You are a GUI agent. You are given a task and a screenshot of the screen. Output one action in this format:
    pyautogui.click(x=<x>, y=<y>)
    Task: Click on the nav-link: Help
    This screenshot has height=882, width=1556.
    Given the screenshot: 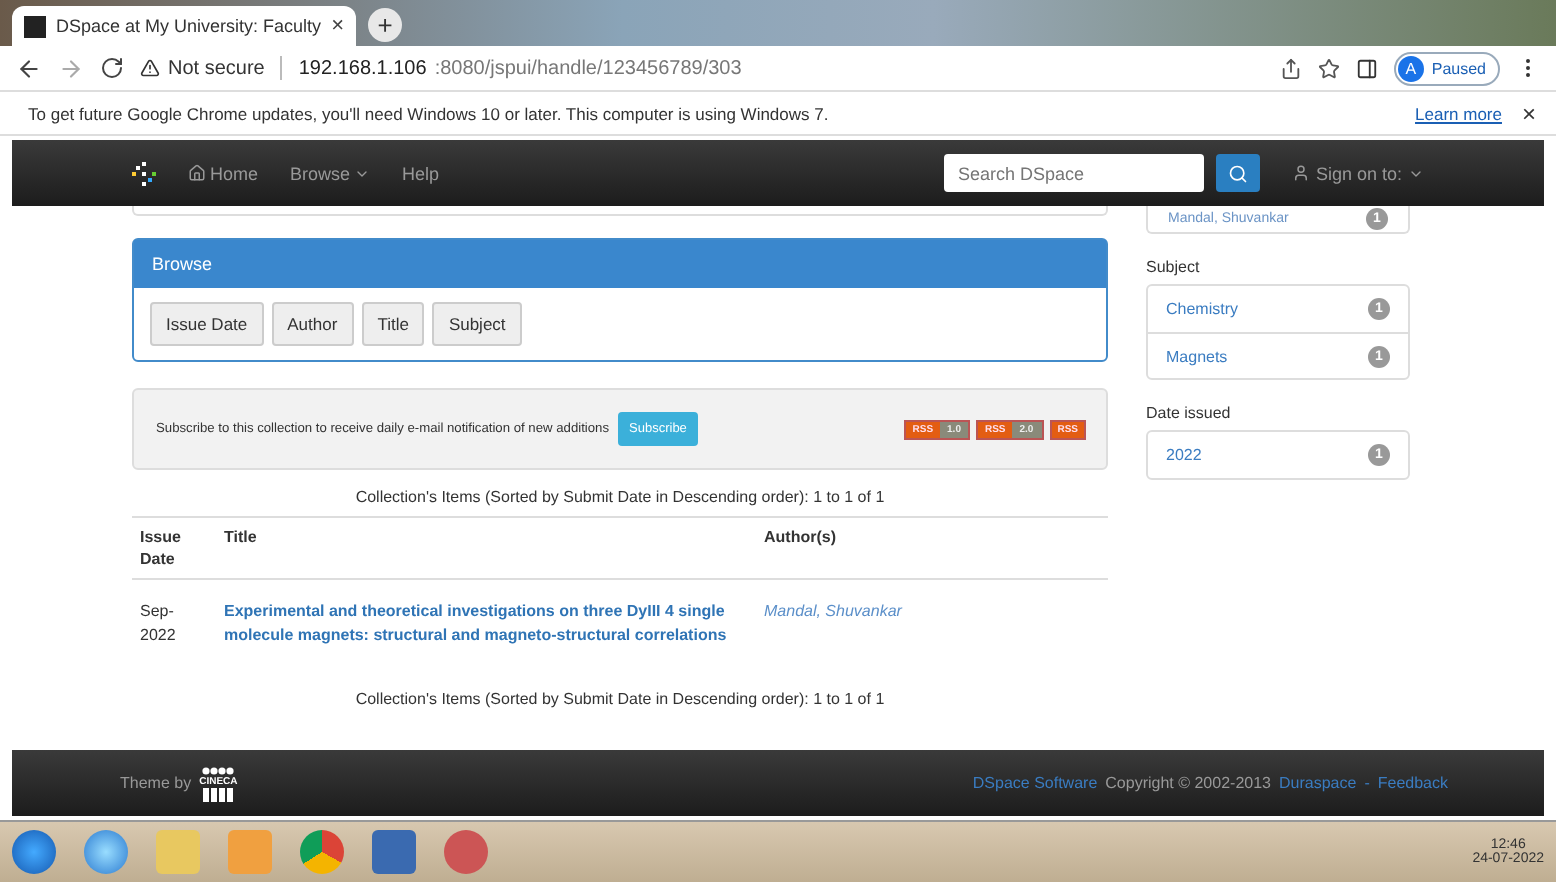 What is the action you would take?
    pyautogui.click(x=421, y=173)
    